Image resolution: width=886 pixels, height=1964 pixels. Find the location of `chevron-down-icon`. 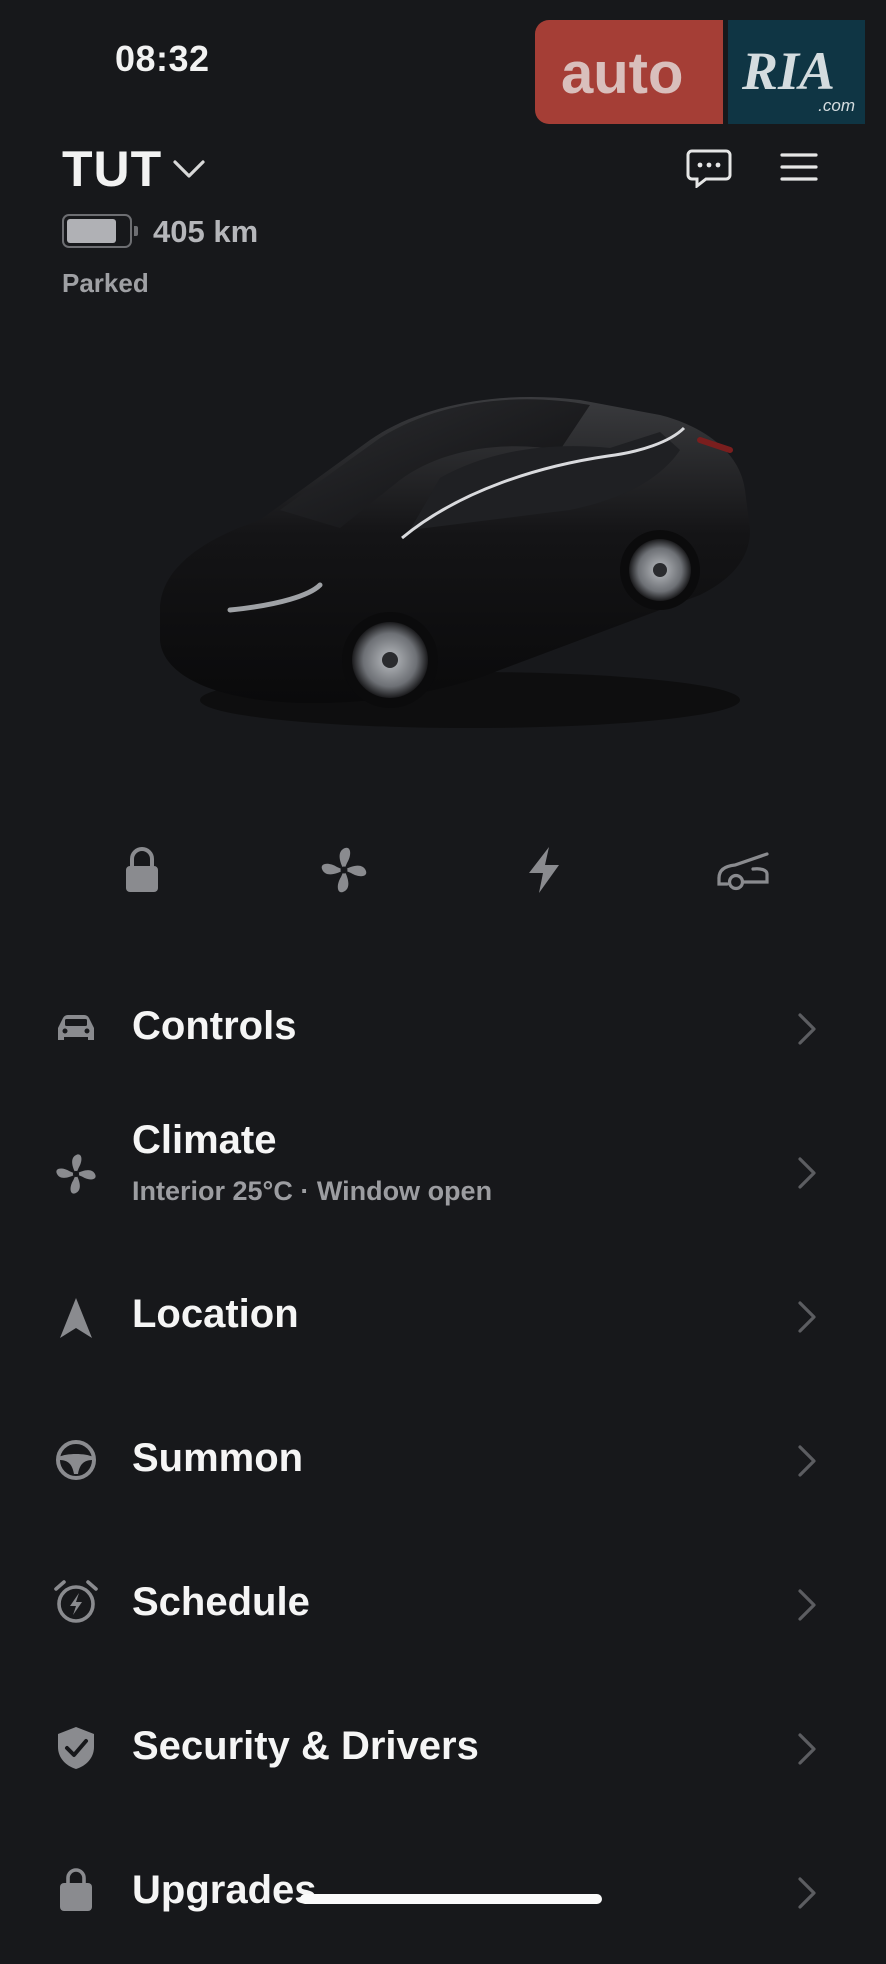

chevron-down-icon is located at coordinates (189, 169).